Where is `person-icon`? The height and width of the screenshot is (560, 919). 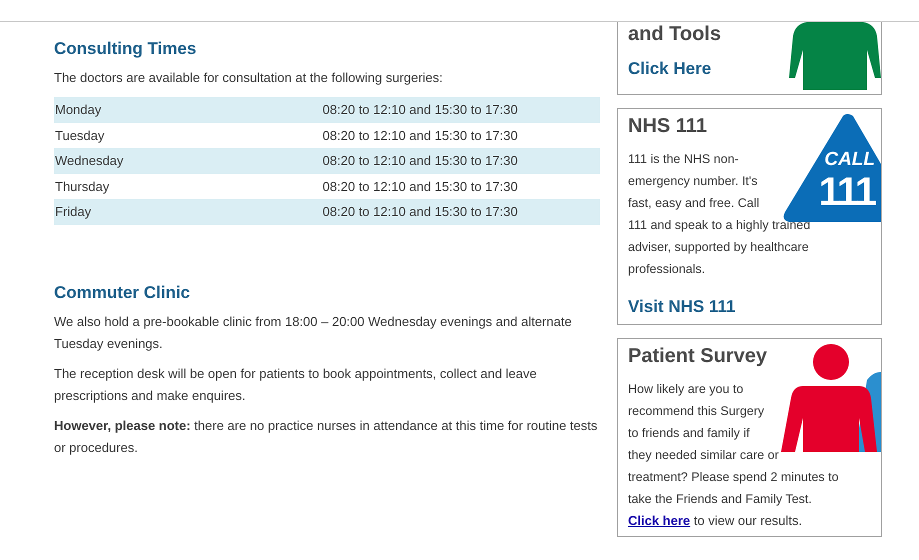 person-icon is located at coordinates (831, 398).